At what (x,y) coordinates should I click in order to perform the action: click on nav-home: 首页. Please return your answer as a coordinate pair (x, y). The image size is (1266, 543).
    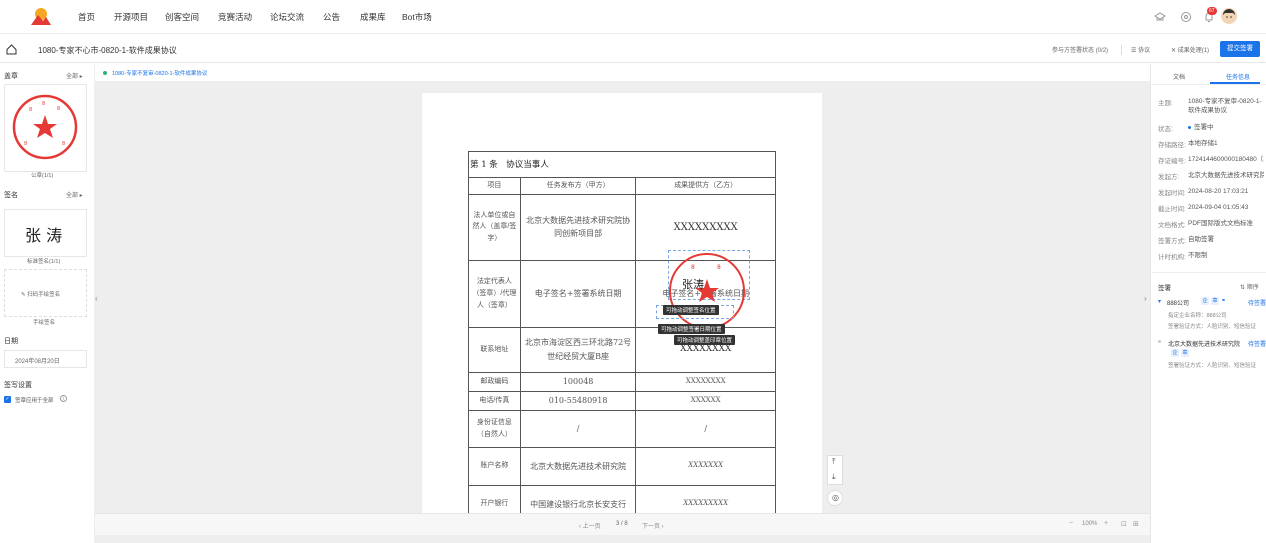
    Looking at the image, I should click on (86, 17).